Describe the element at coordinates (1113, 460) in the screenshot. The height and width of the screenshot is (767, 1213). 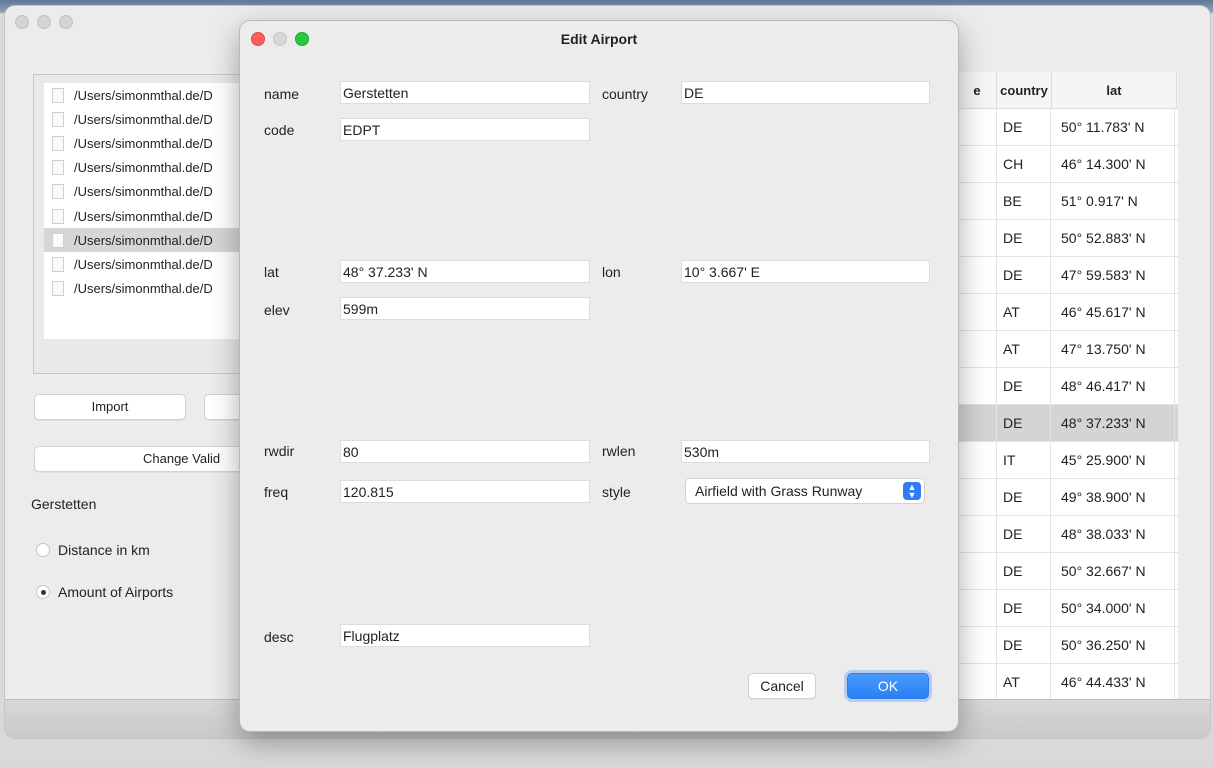
I see `lat-cell: 45° 25.900' N` at that location.